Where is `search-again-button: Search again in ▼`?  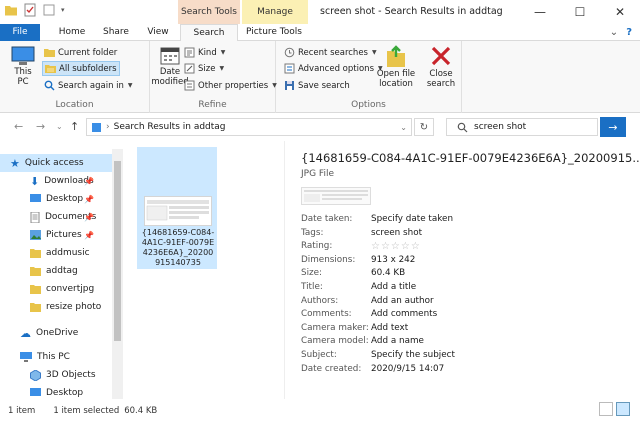 search-again-button: Search again in ▼ is located at coordinates (88, 85).